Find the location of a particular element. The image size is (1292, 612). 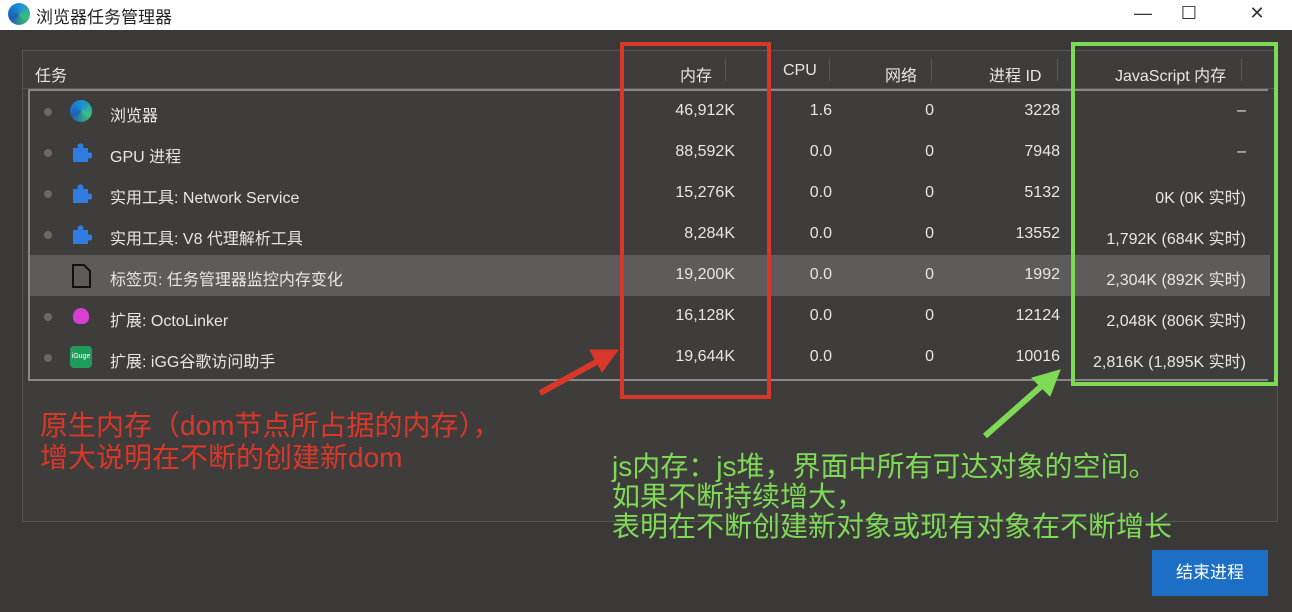

green-annotation-line: js内存：js堆，界面中所有可达对象的空间。 is located at coordinates (884, 466).